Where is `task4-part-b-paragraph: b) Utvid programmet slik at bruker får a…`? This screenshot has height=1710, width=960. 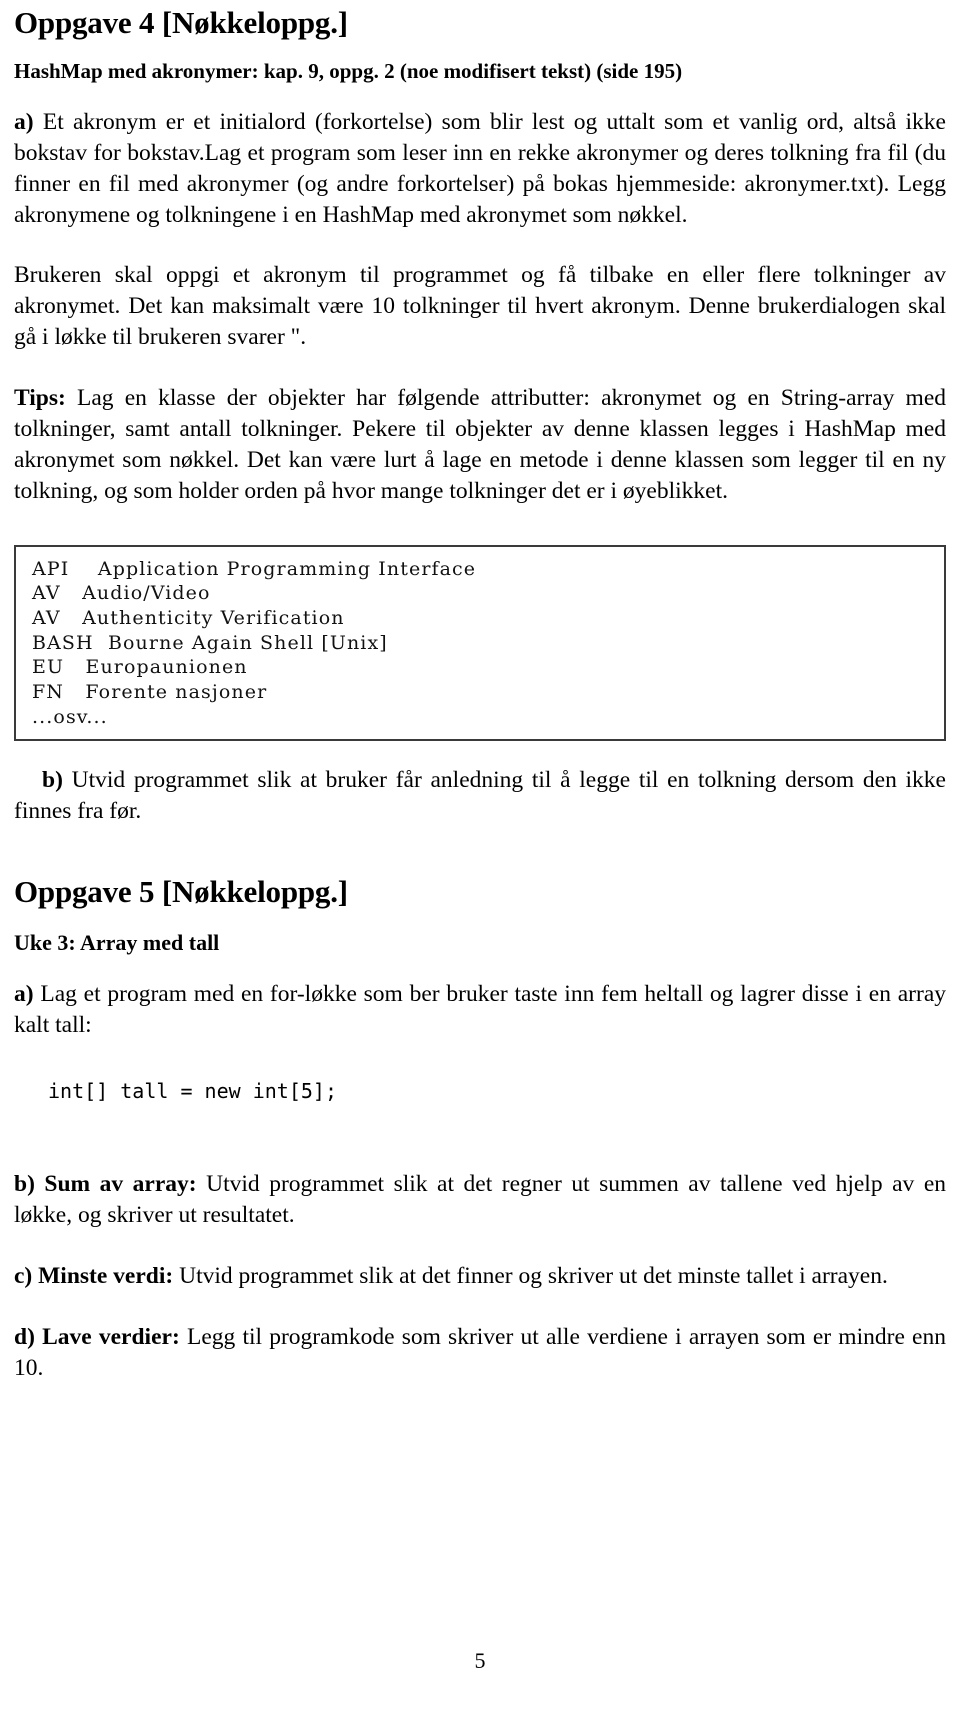
task4-part-b-paragraph: b) Utvid programmet slik at bruker får a… is located at coordinates (480, 784).